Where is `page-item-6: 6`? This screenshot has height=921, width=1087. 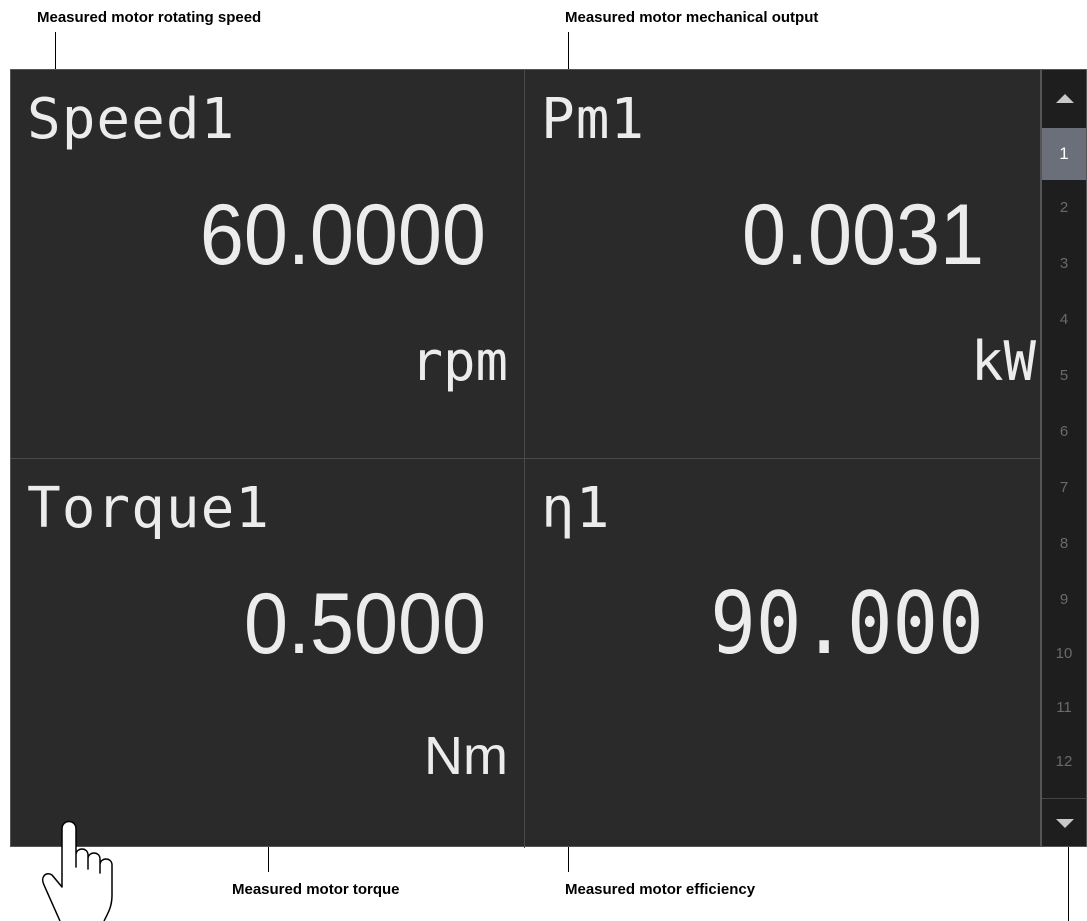 page-item-6: 6 is located at coordinates (1064, 431).